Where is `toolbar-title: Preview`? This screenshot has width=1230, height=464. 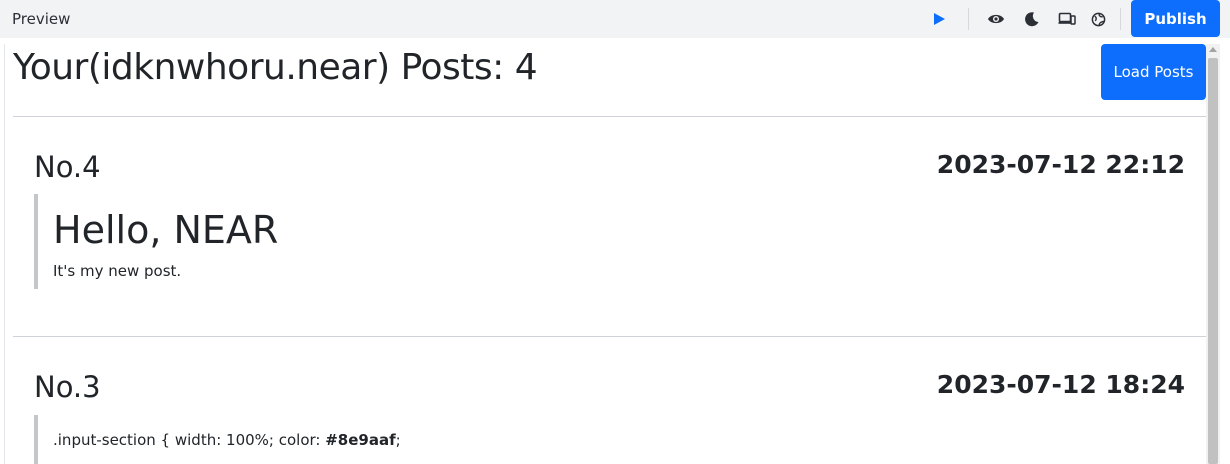 toolbar-title: Preview is located at coordinates (41, 19).